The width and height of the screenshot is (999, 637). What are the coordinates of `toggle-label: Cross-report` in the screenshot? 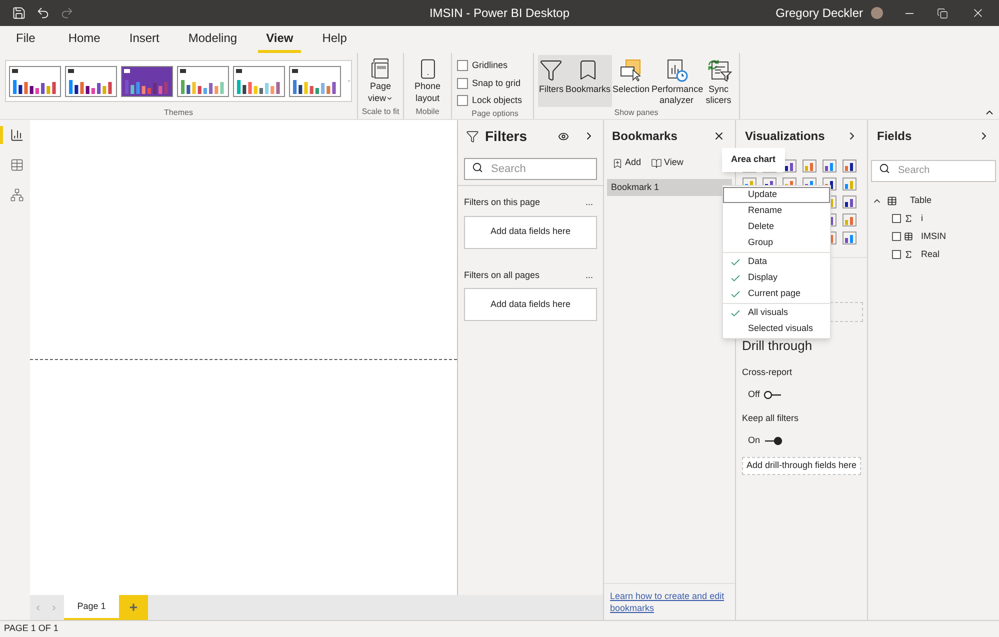 It's located at (768, 372).